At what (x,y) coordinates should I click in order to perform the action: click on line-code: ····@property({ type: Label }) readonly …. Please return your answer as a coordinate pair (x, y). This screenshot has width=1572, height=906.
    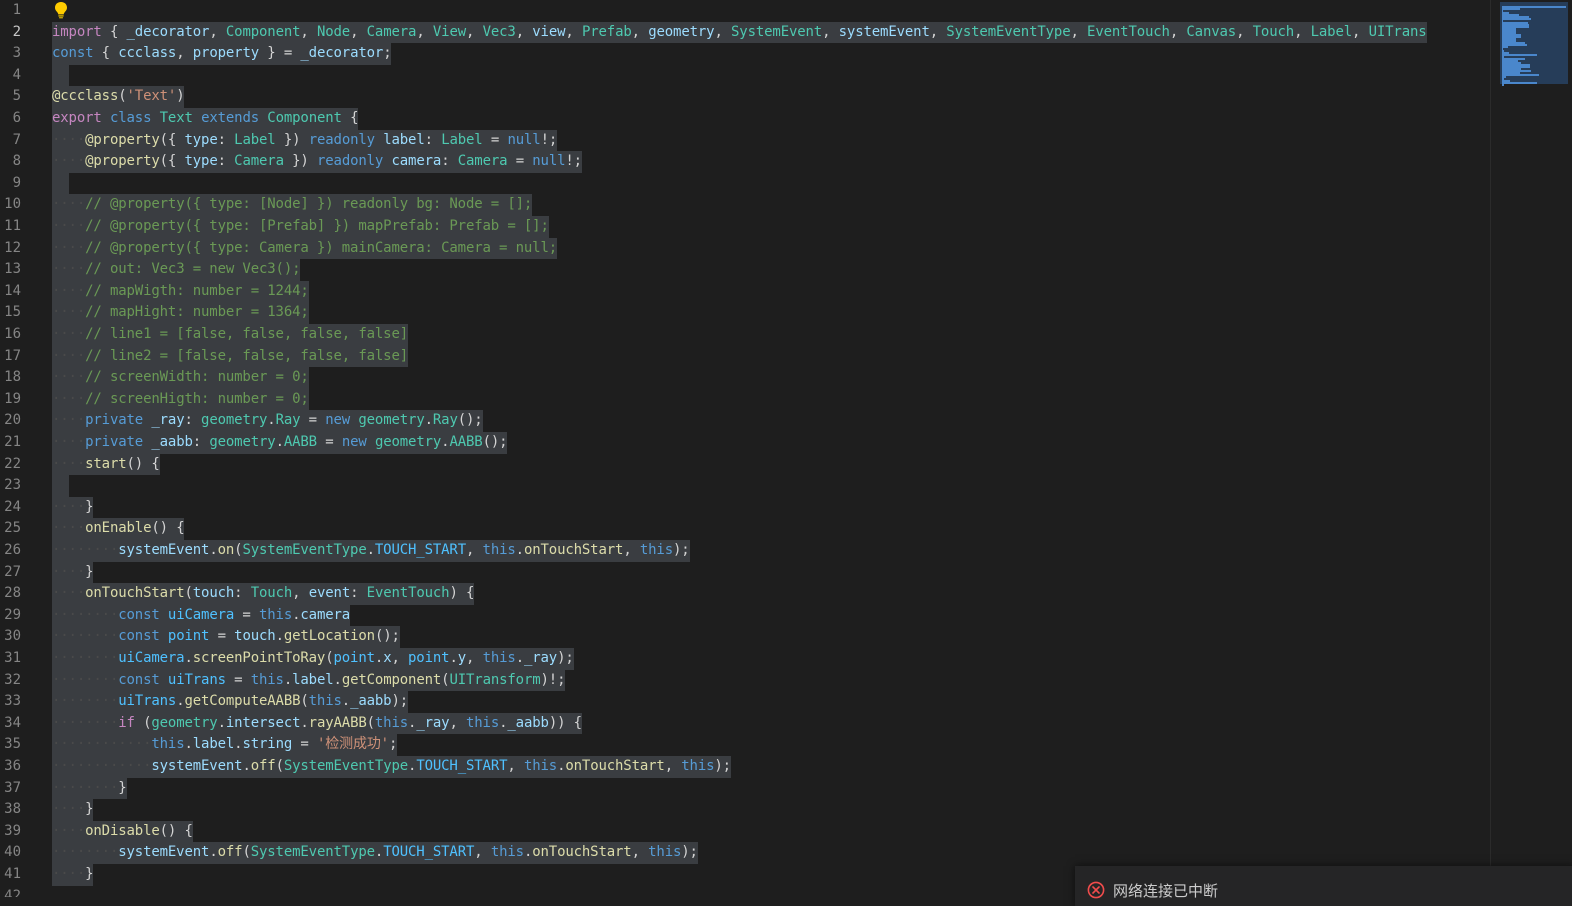
    Looking at the image, I should click on (304, 140).